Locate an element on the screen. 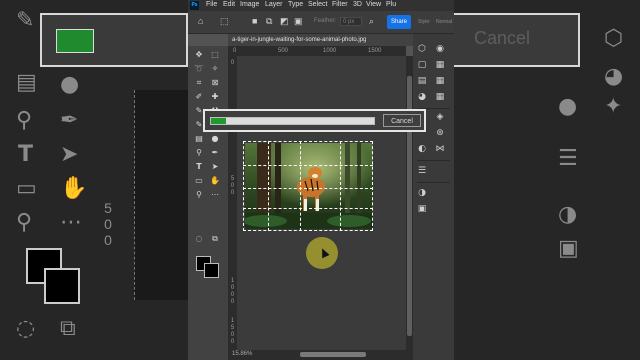  crop-icon: ⌗ is located at coordinates (199, 83).